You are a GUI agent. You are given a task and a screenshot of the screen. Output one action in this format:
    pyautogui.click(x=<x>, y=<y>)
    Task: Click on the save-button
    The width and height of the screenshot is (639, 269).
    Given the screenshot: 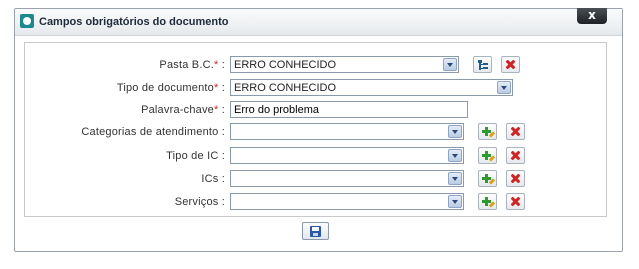 What is the action you would take?
    pyautogui.click(x=315, y=231)
    